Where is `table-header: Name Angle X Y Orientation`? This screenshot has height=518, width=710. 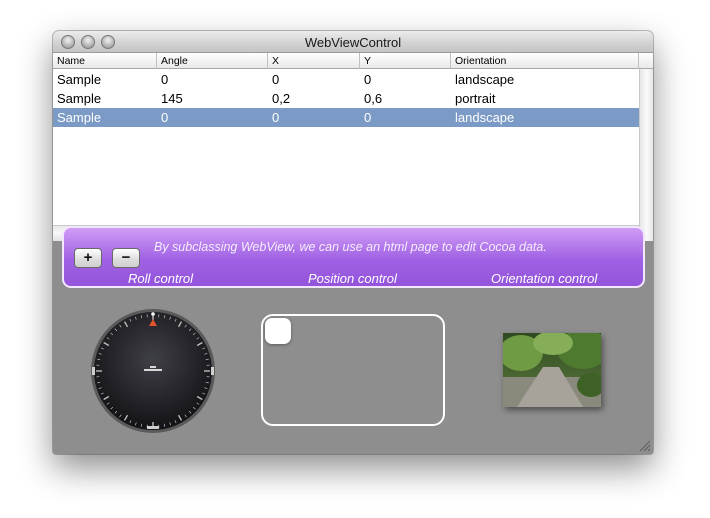
table-header: Name Angle X Y Orientation is located at coordinates (346, 61).